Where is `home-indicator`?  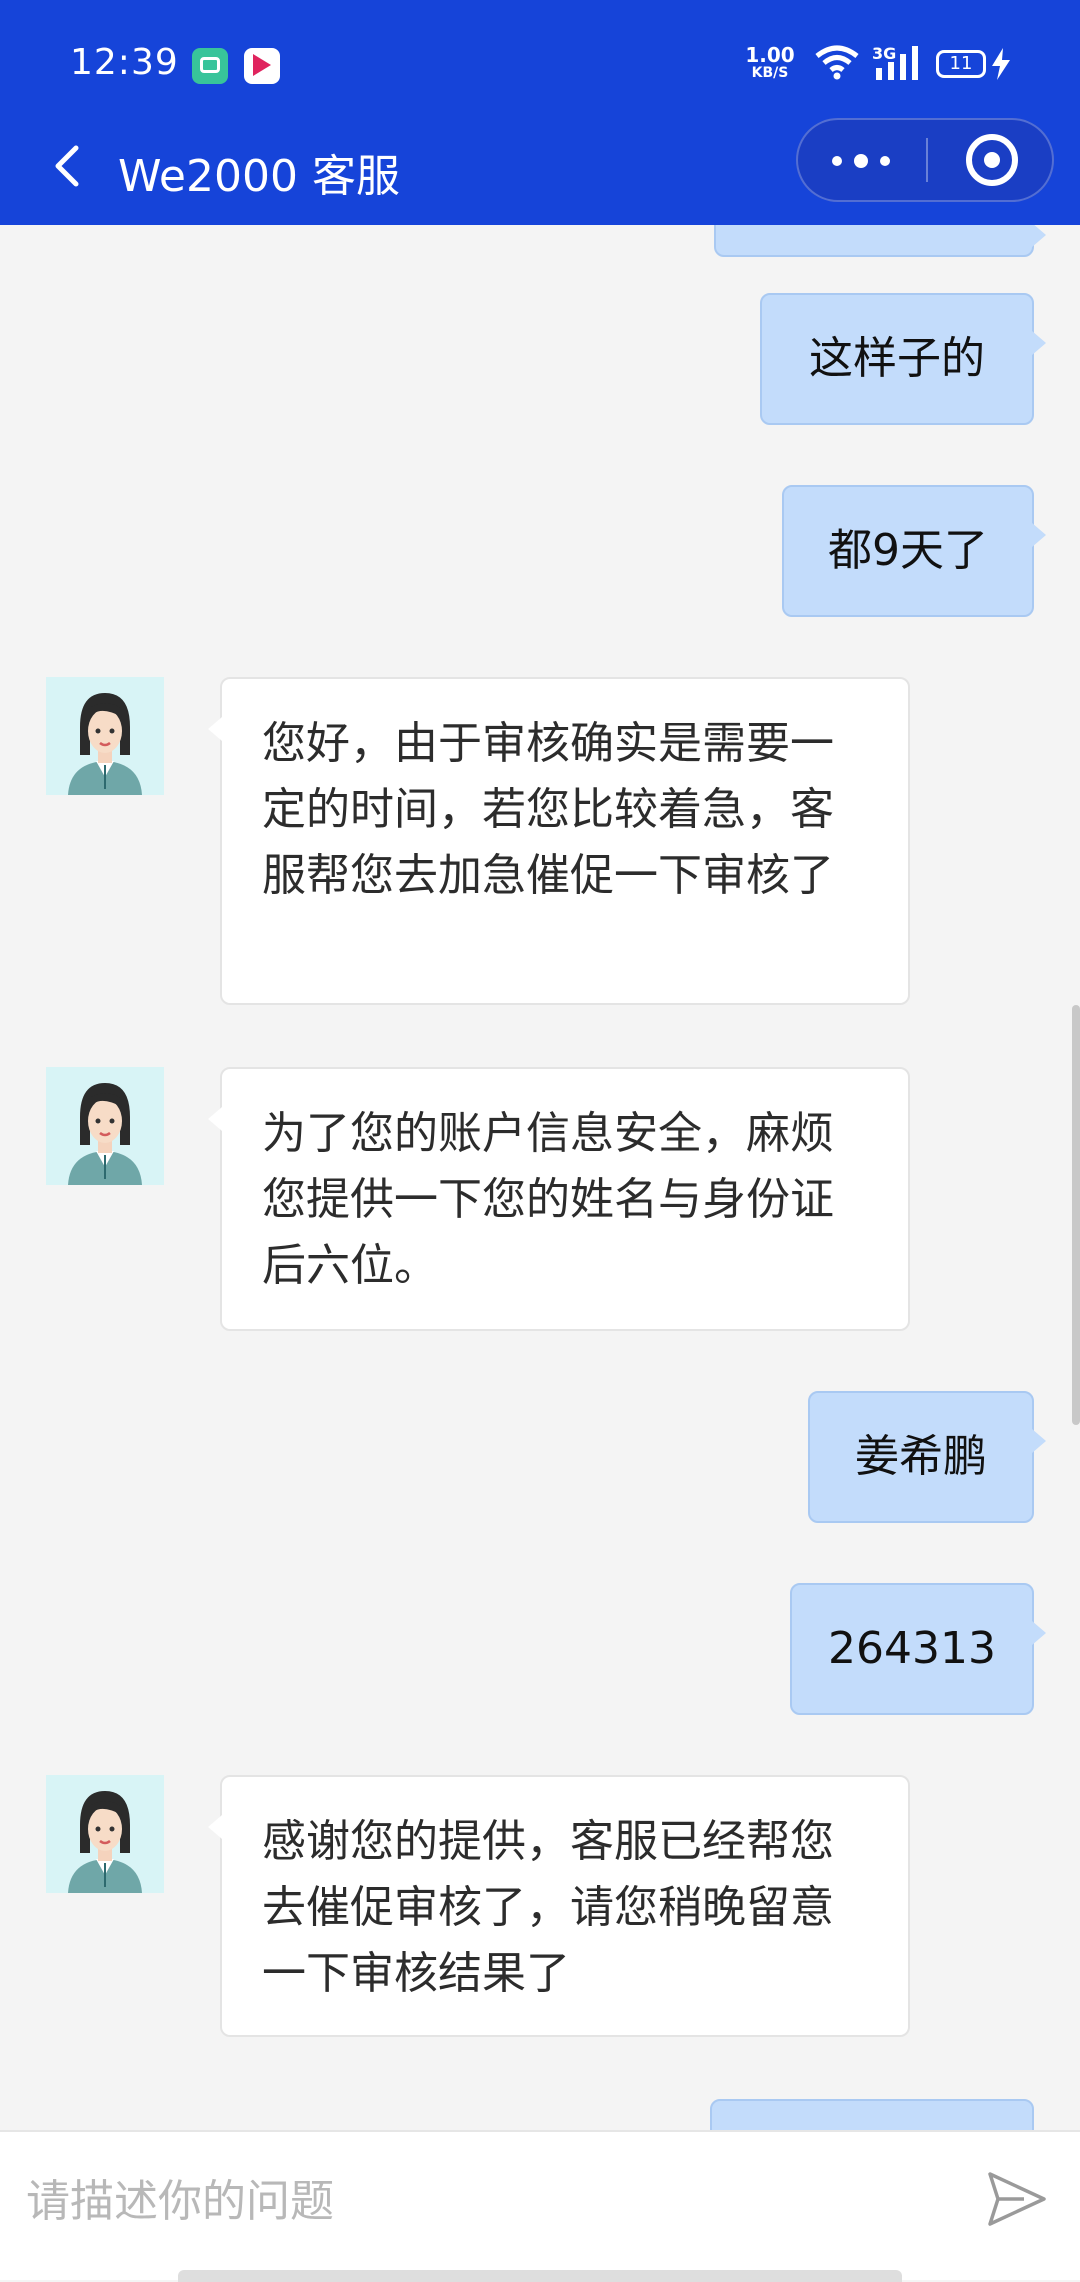
home-indicator is located at coordinates (540, 2276).